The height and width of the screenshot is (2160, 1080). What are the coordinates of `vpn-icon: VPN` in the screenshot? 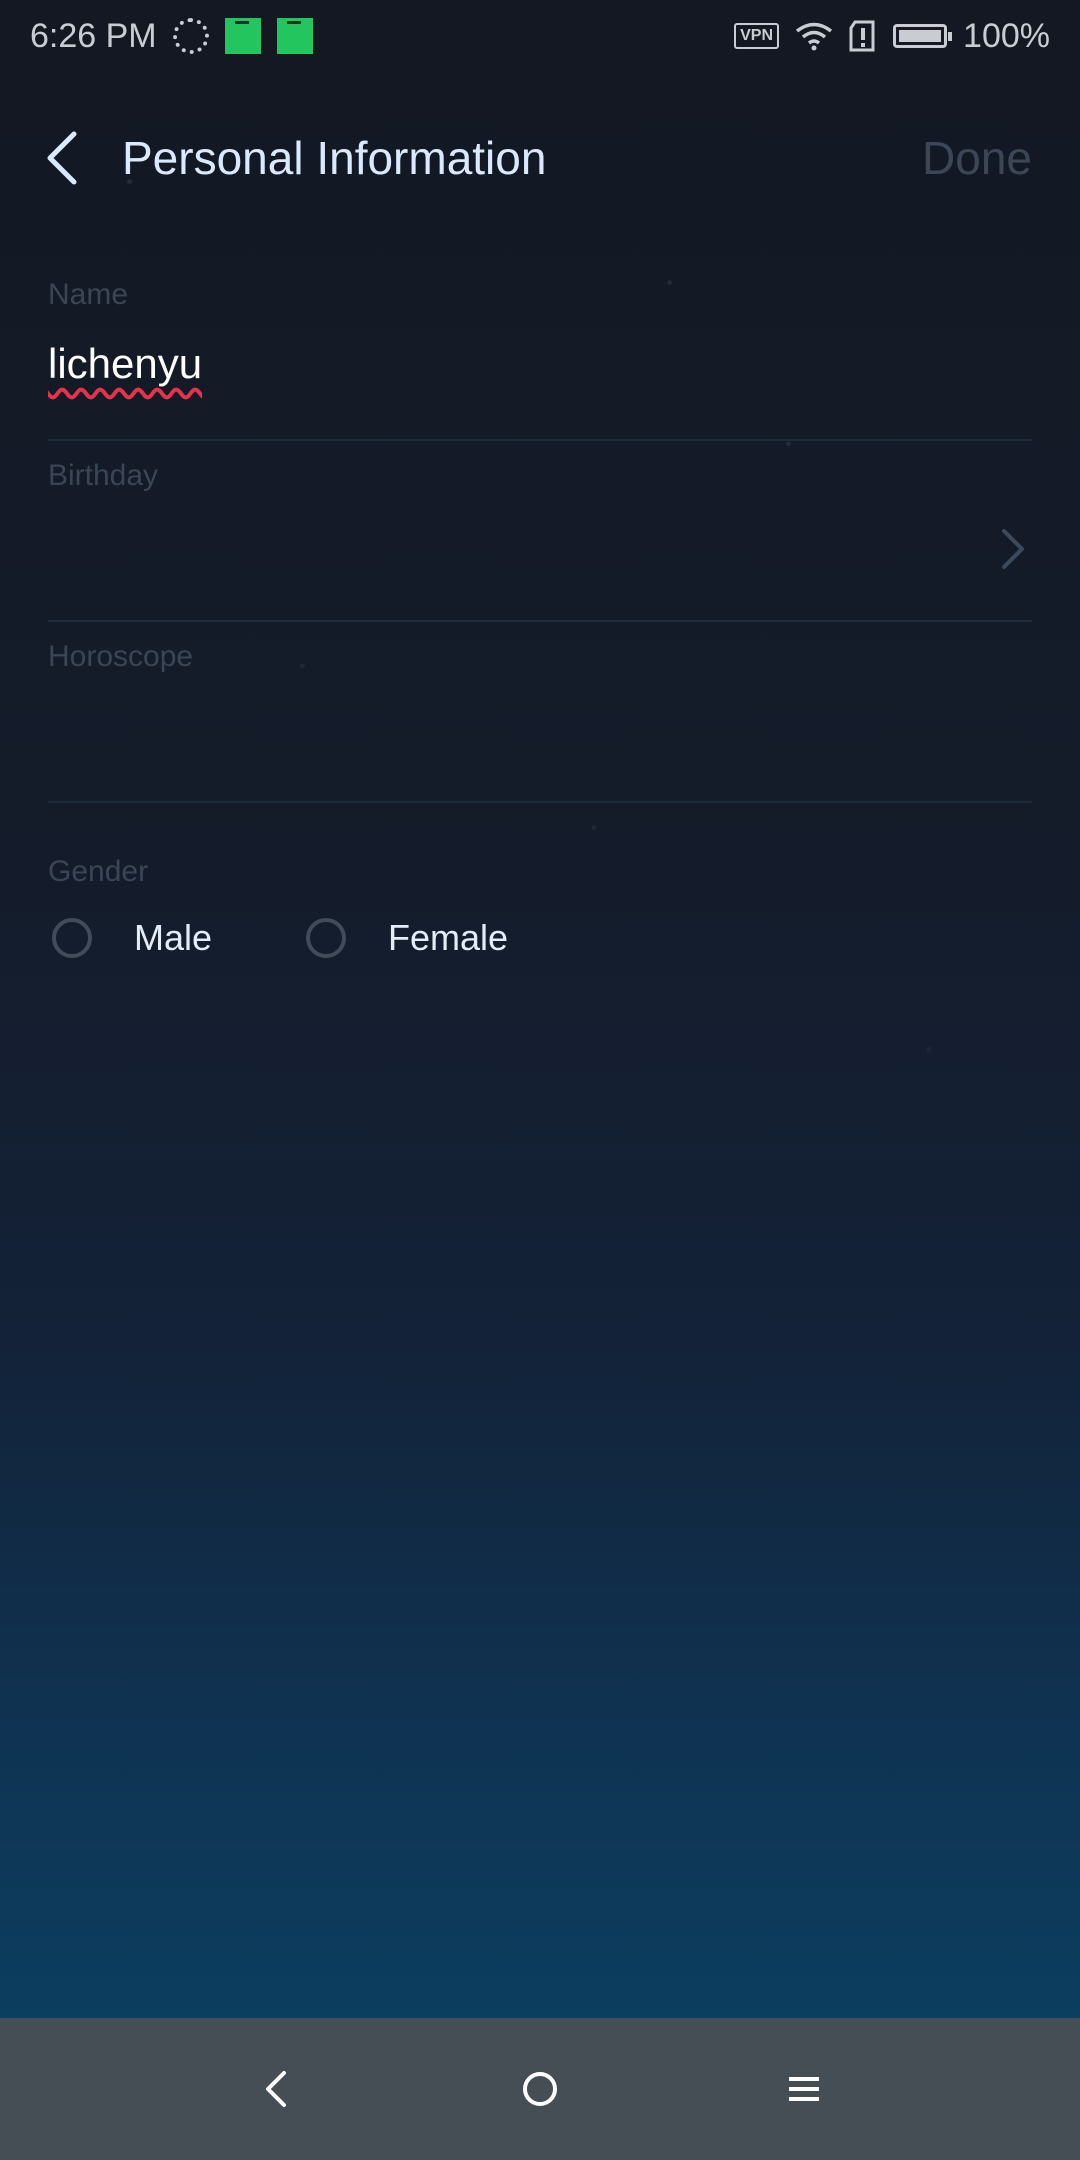 It's located at (757, 36).